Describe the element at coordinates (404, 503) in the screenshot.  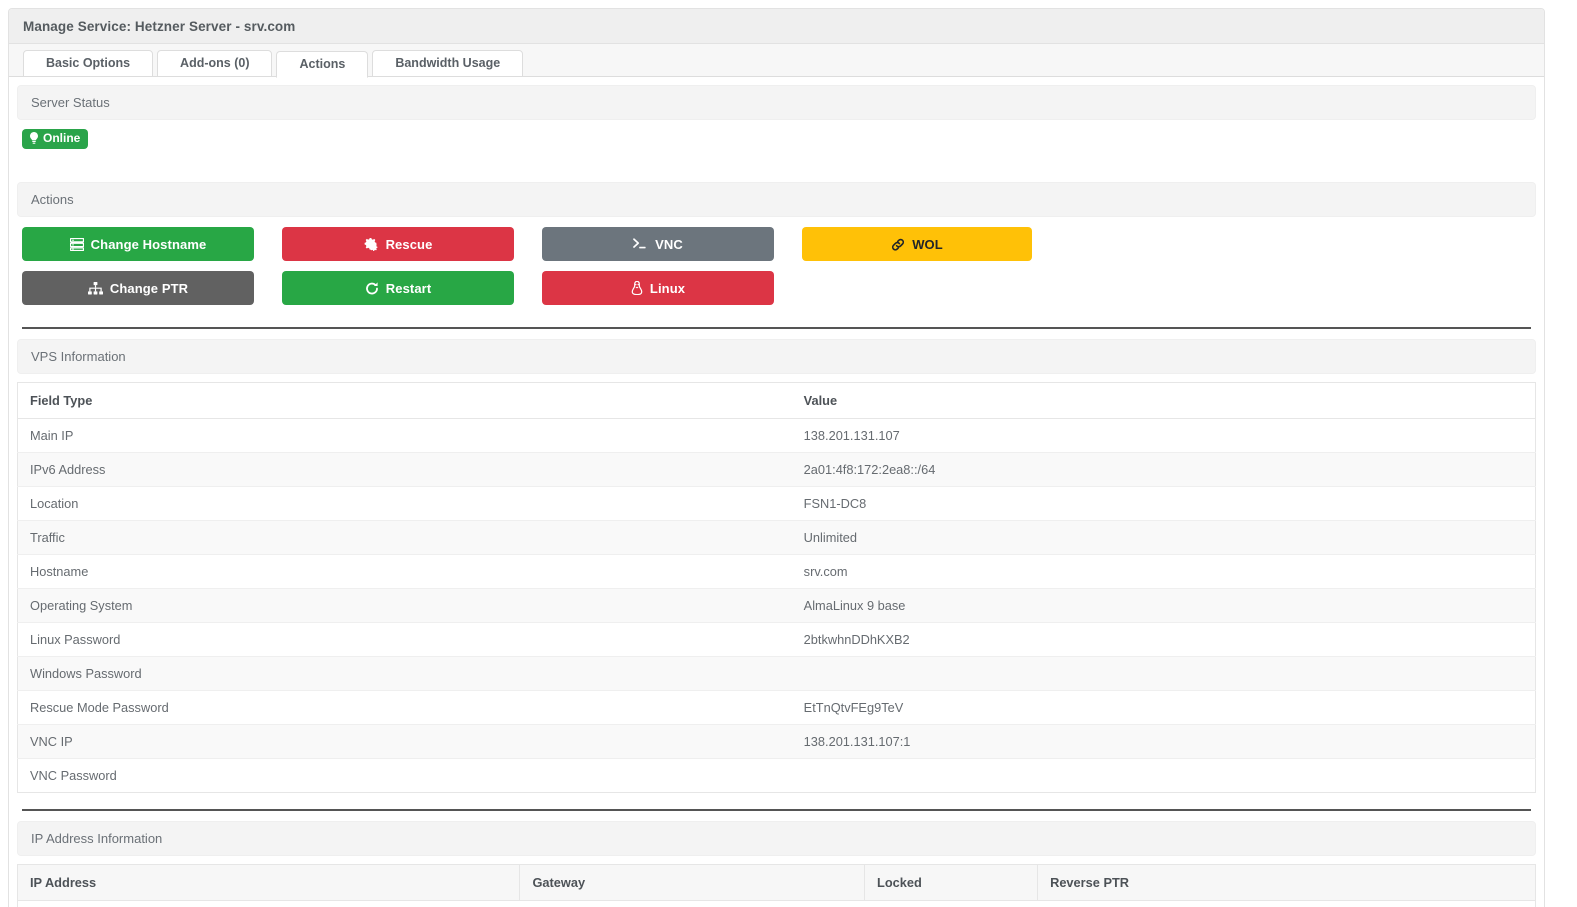
I see `table-cell: Location` at that location.